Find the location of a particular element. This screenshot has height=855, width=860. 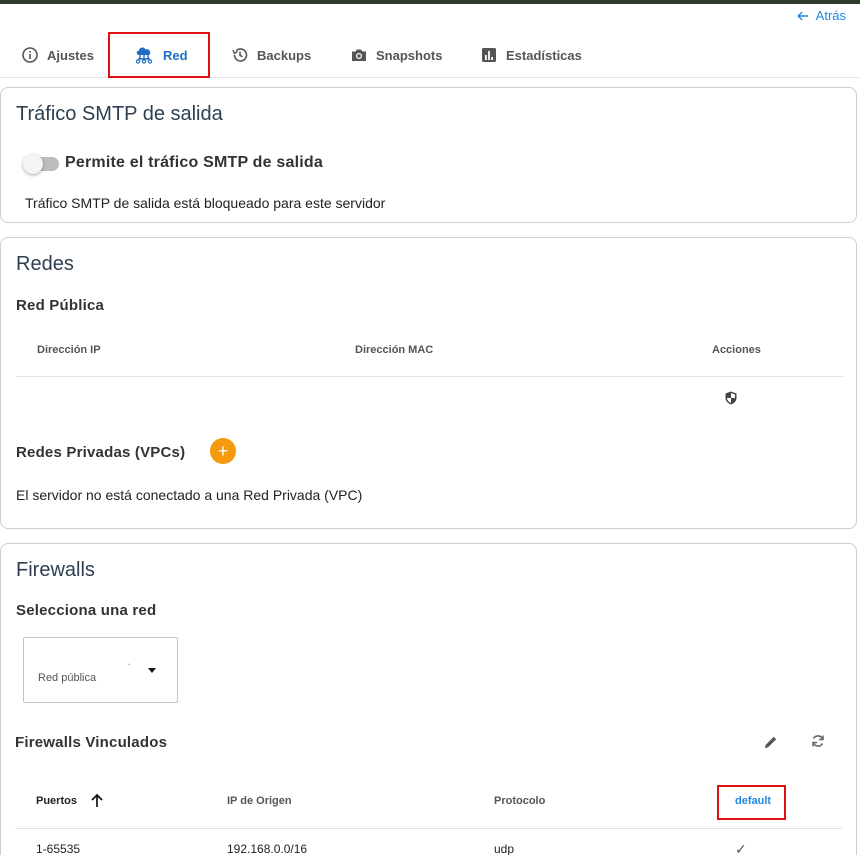

column-mac-address: Dirección MAC is located at coordinates (394, 350).